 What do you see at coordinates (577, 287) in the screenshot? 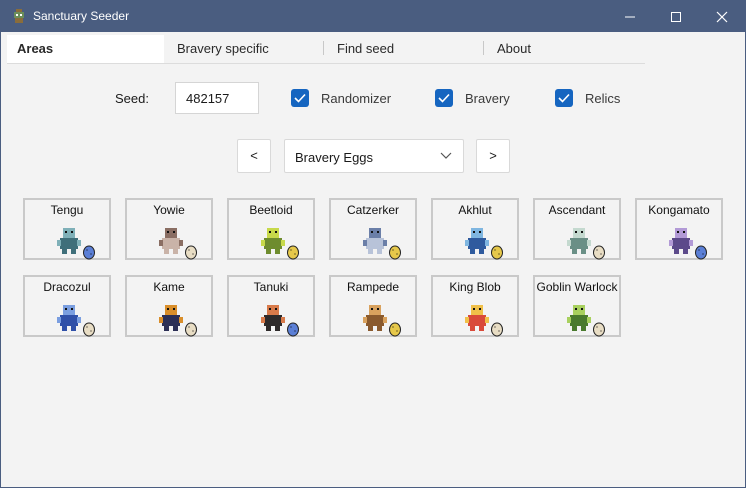
I see `monster-name: Goblin Warlock` at bounding box center [577, 287].